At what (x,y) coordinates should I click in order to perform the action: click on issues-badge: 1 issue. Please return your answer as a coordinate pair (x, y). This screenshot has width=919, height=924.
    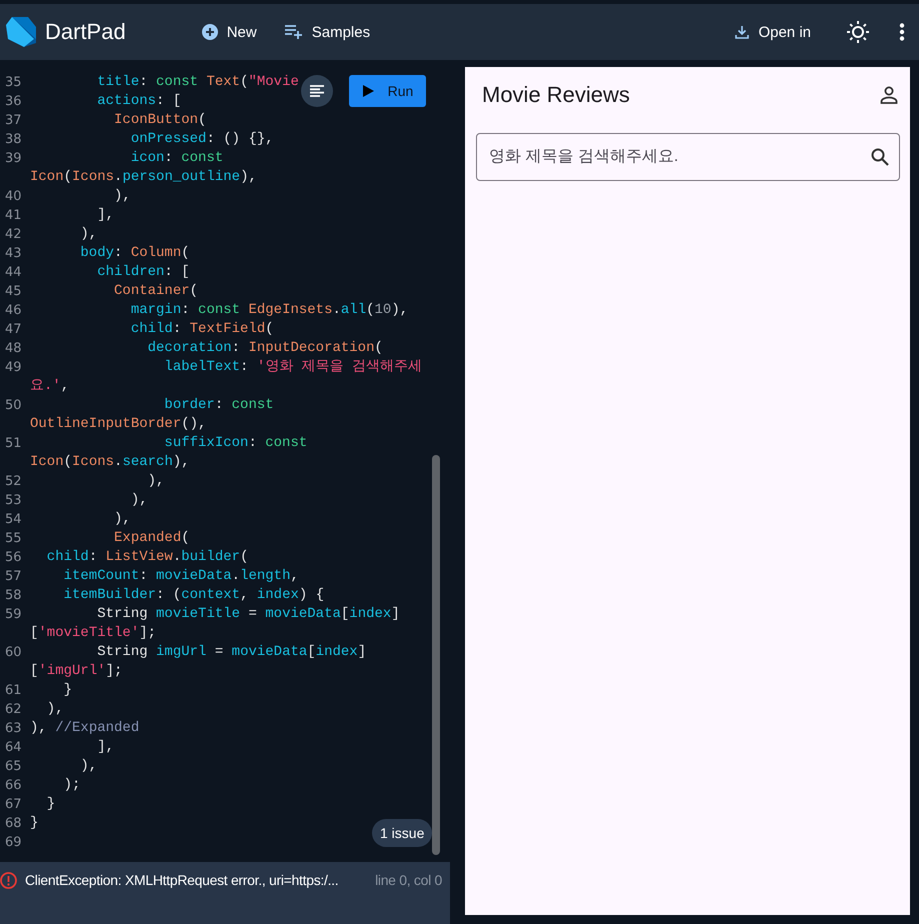
    Looking at the image, I should click on (402, 833).